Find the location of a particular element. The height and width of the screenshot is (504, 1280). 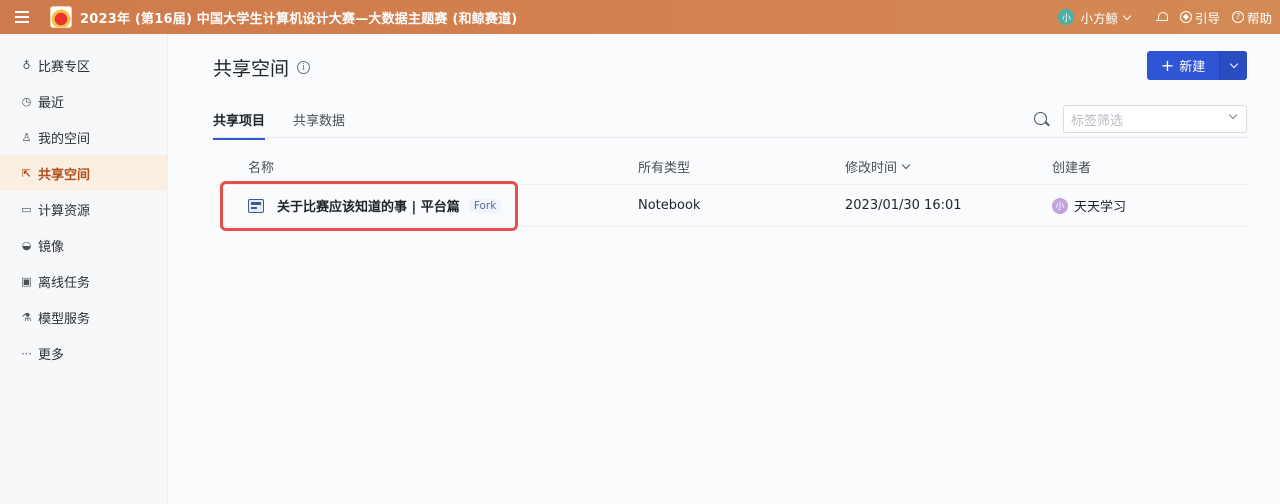

column-header-creator: 创建者 is located at coordinates (1072, 168).